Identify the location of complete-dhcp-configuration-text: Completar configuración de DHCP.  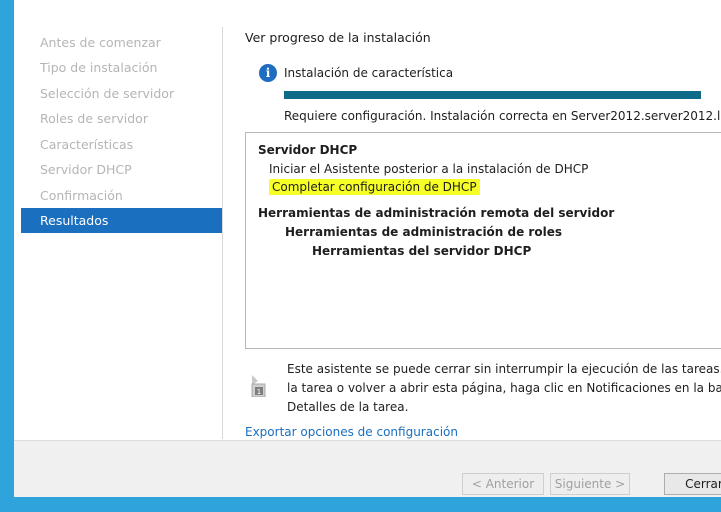
(374, 187).